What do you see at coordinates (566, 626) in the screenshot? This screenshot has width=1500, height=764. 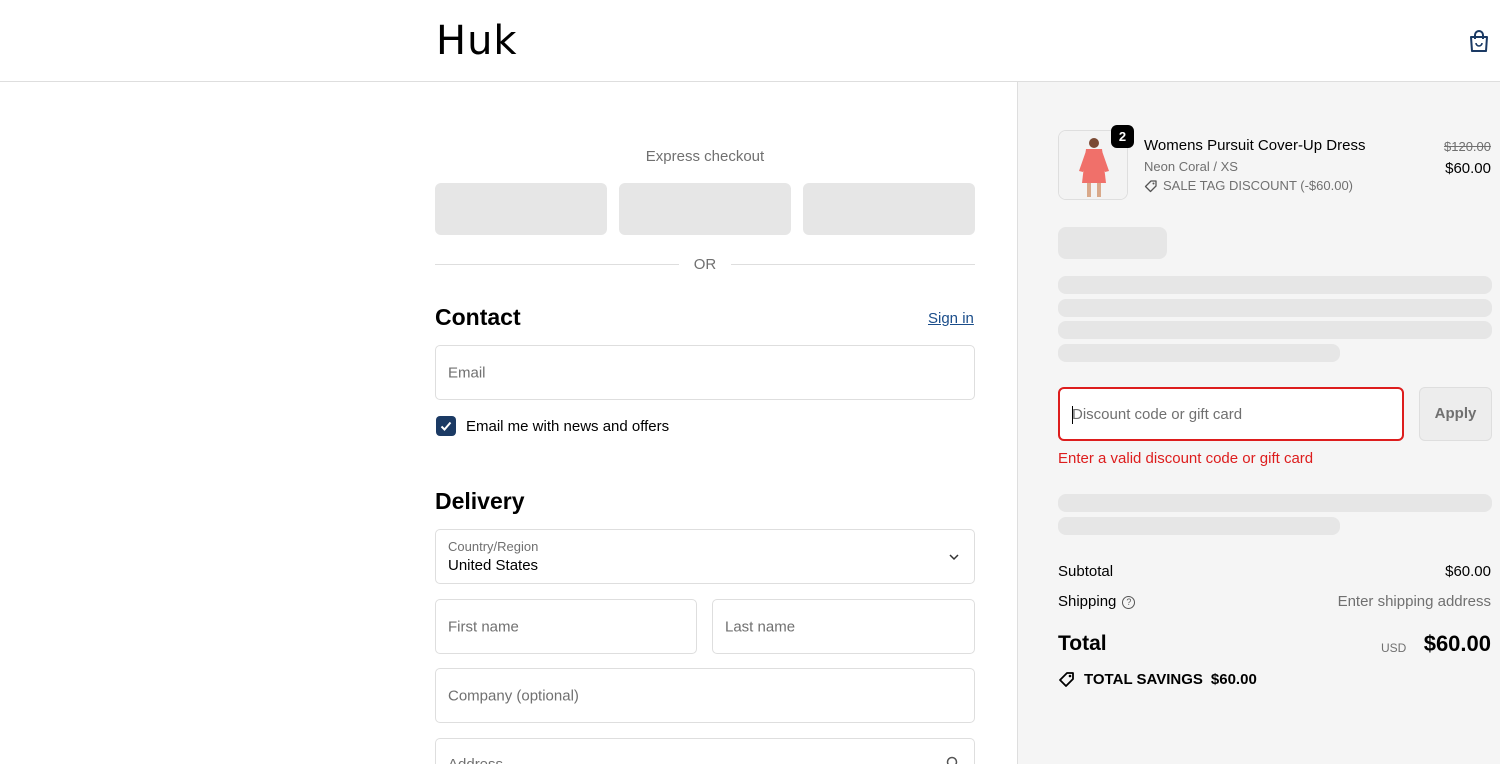 I see `first-name-field: First name` at bounding box center [566, 626].